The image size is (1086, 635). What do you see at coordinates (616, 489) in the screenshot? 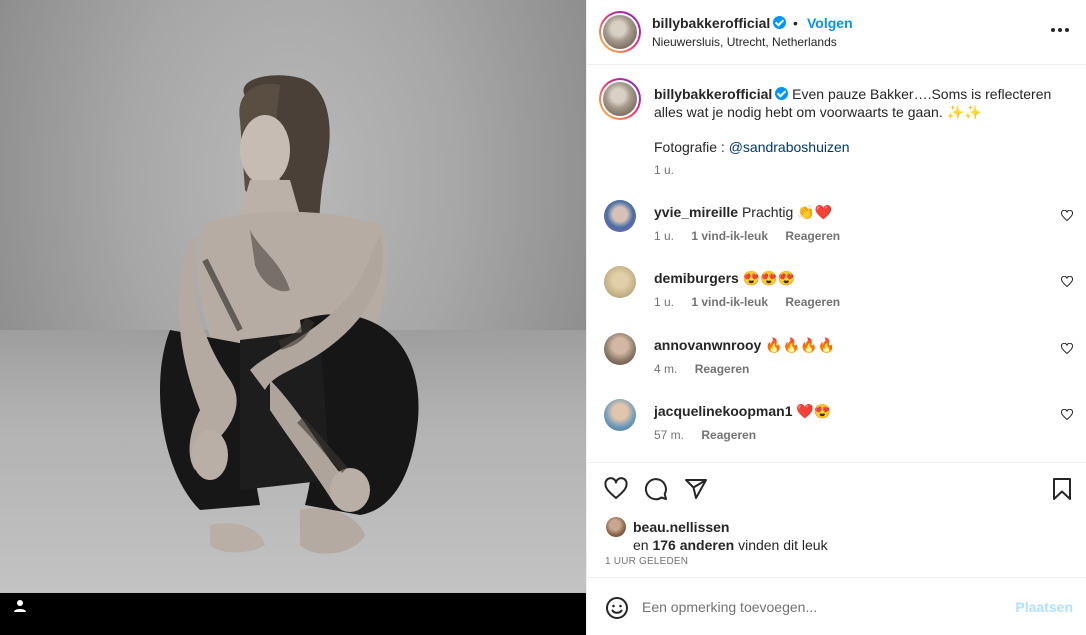
I see `heart-icon` at bounding box center [616, 489].